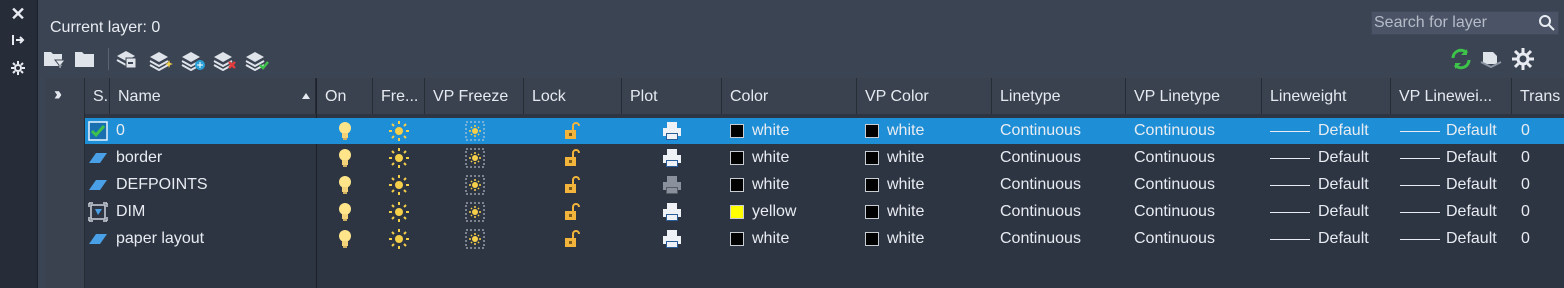 The height and width of the screenshot is (288, 1564). What do you see at coordinates (789, 96) in the screenshot?
I see `column-header-color: Color` at bounding box center [789, 96].